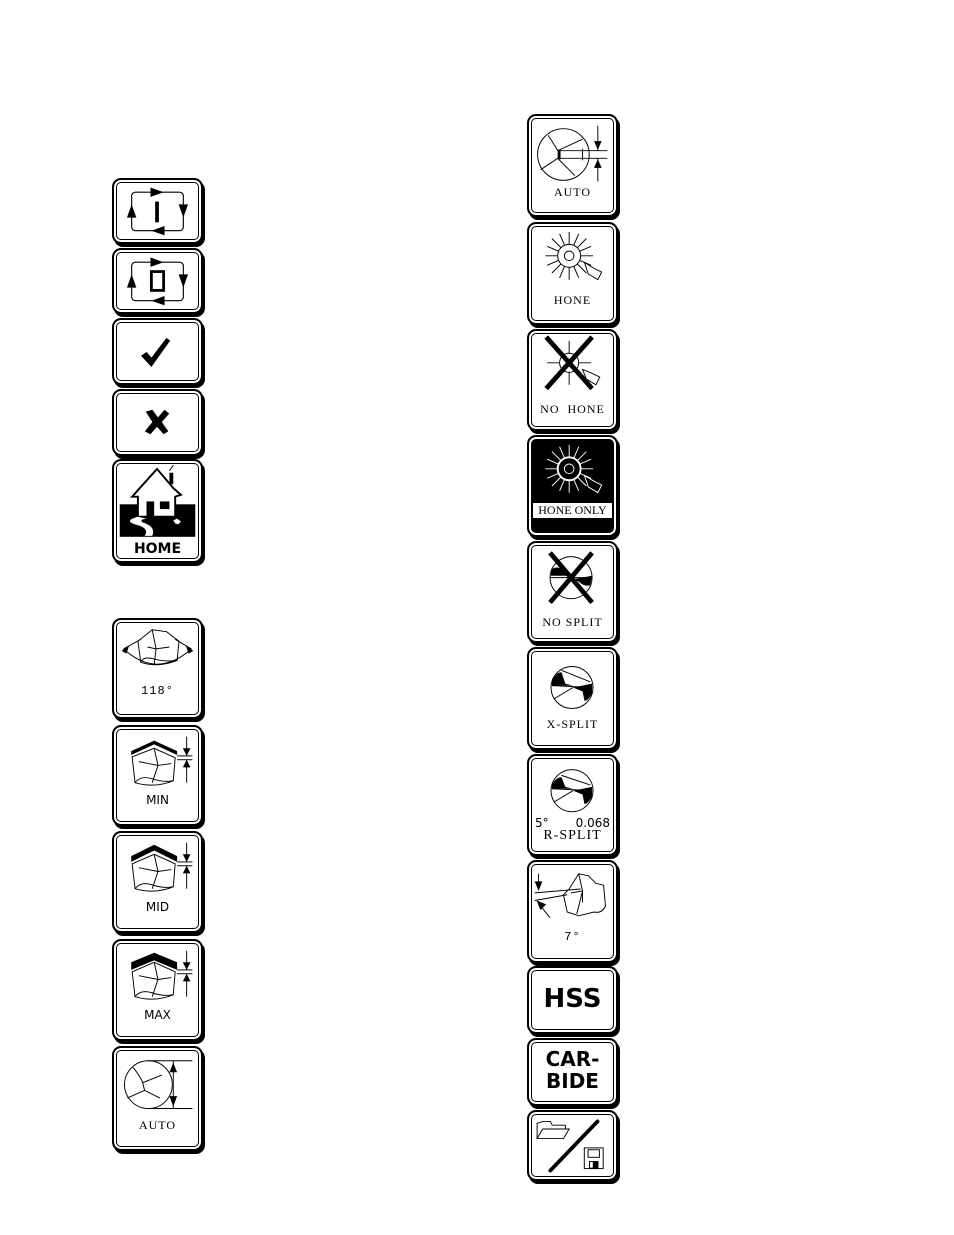 This screenshot has height=1235, width=954. What do you see at coordinates (572, 592) in the screenshot?
I see `no-split-button: NO SPLIT` at bounding box center [572, 592].